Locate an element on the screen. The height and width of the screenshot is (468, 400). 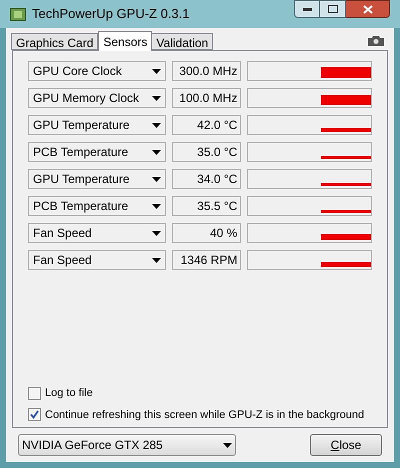
minimize-icon is located at coordinates (307, 9).